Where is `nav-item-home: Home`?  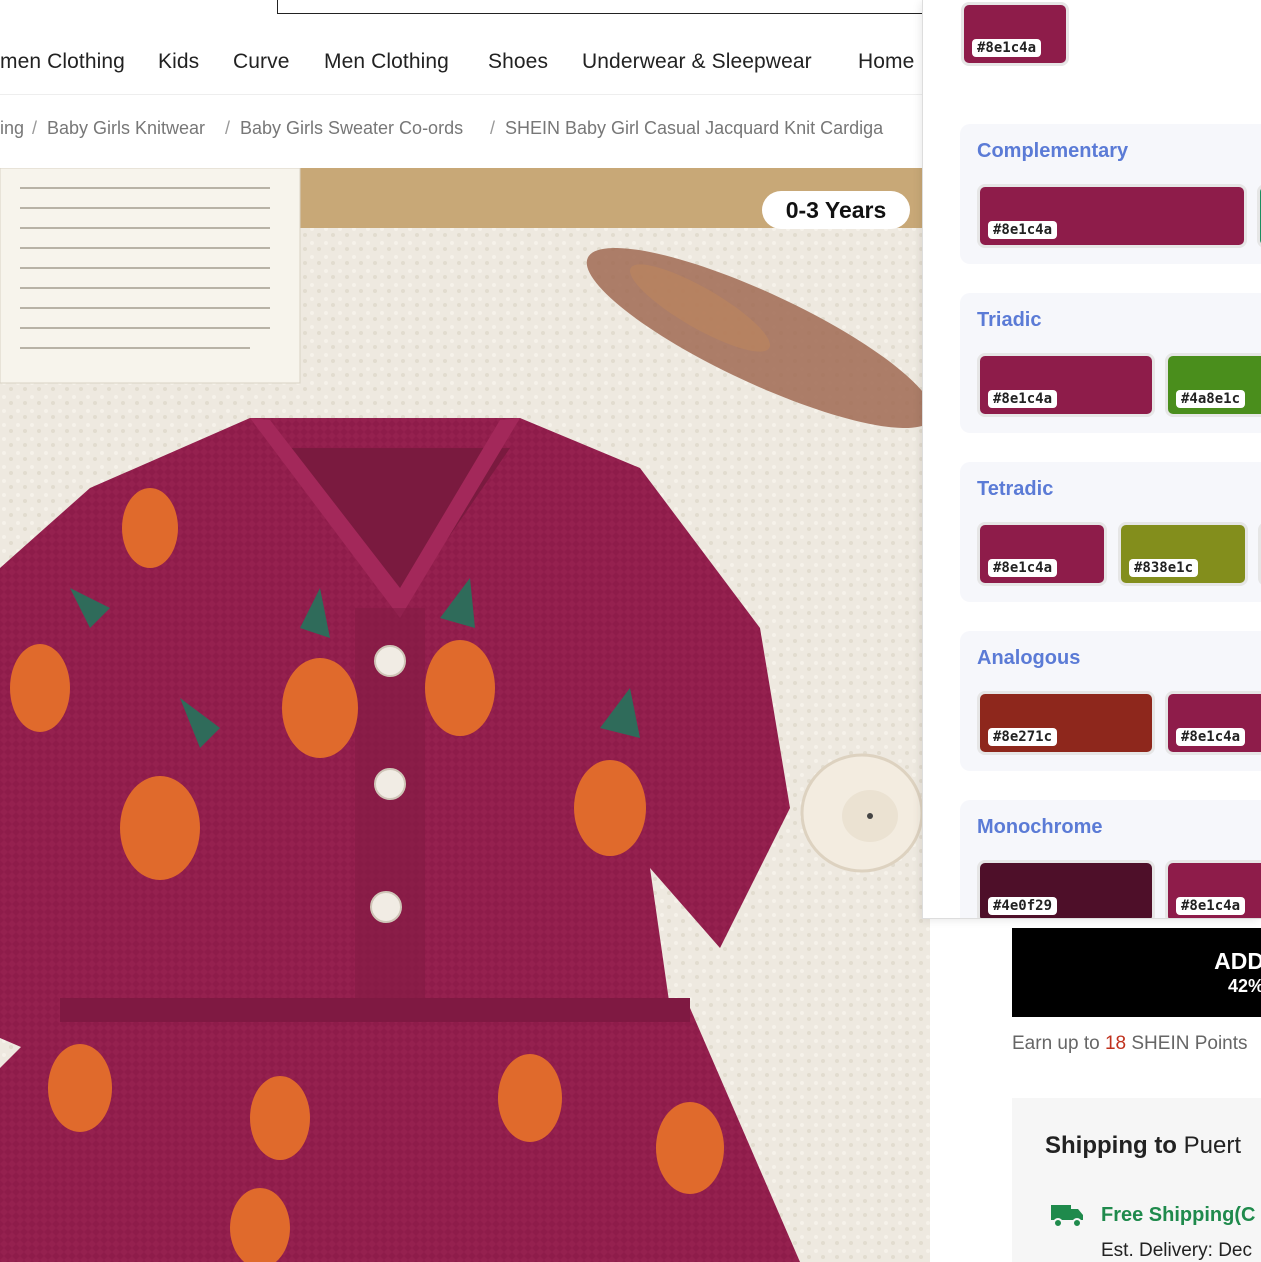
nav-item-home: Home is located at coordinates (886, 62).